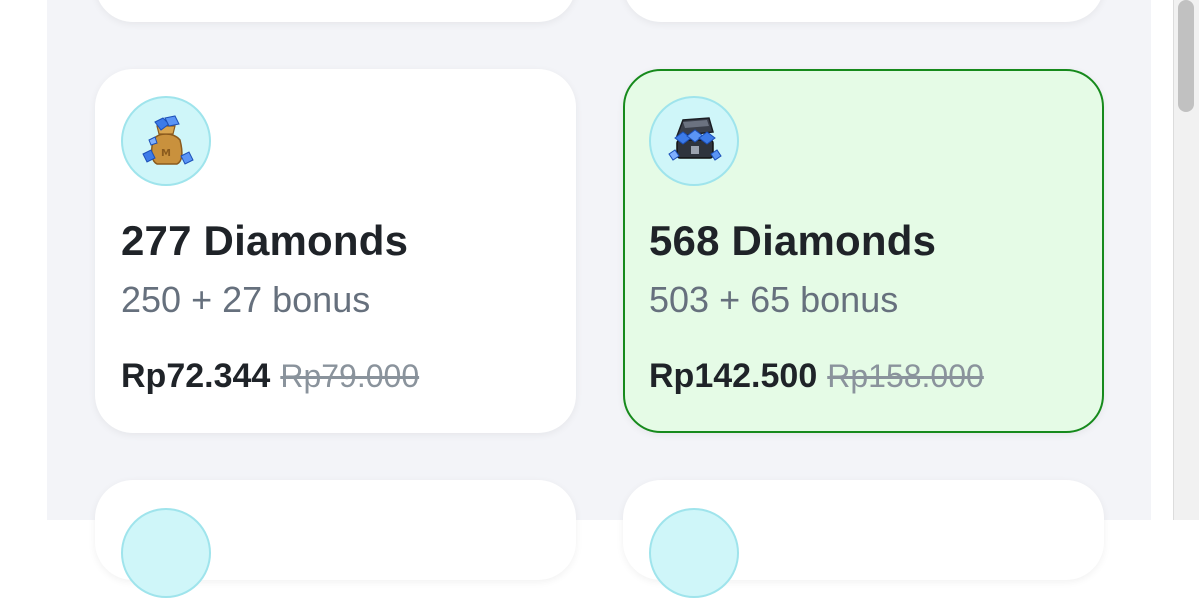  I want to click on package-card-partial-bottom-right, so click(863, 539).